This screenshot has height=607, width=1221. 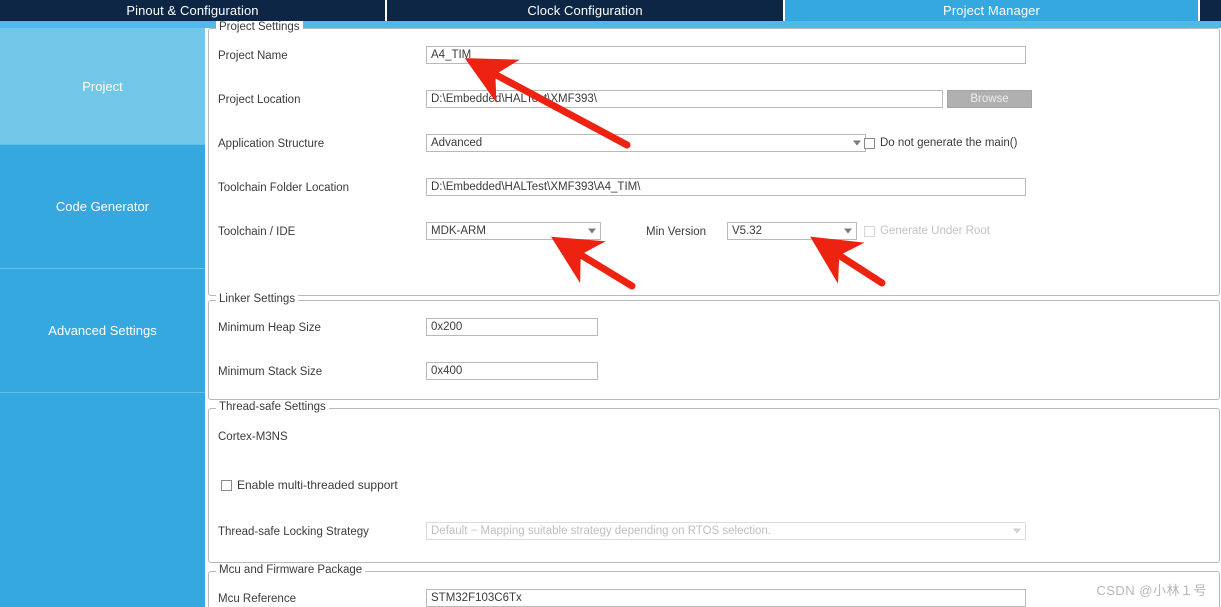 I want to click on min-version-select: V5.32, so click(x=792, y=231).